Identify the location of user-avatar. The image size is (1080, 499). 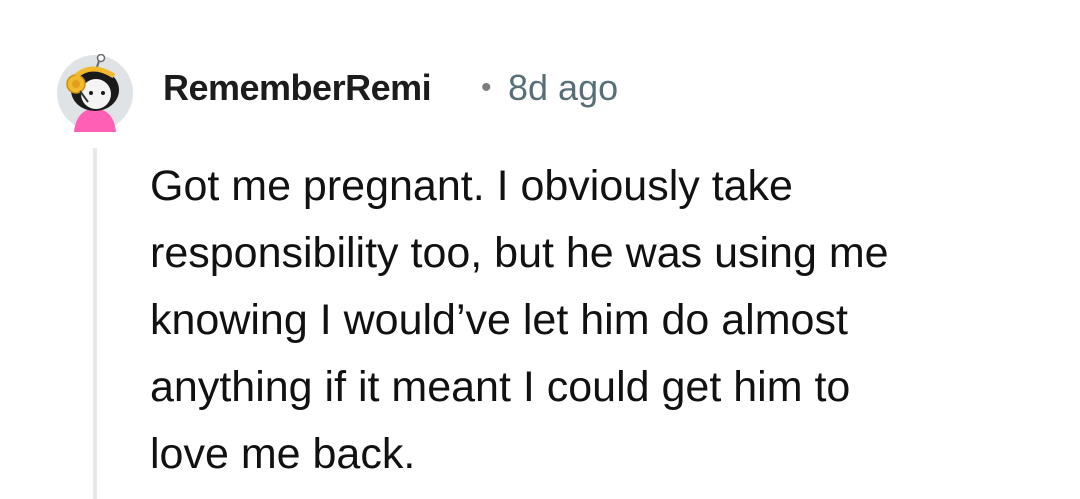
(95, 92).